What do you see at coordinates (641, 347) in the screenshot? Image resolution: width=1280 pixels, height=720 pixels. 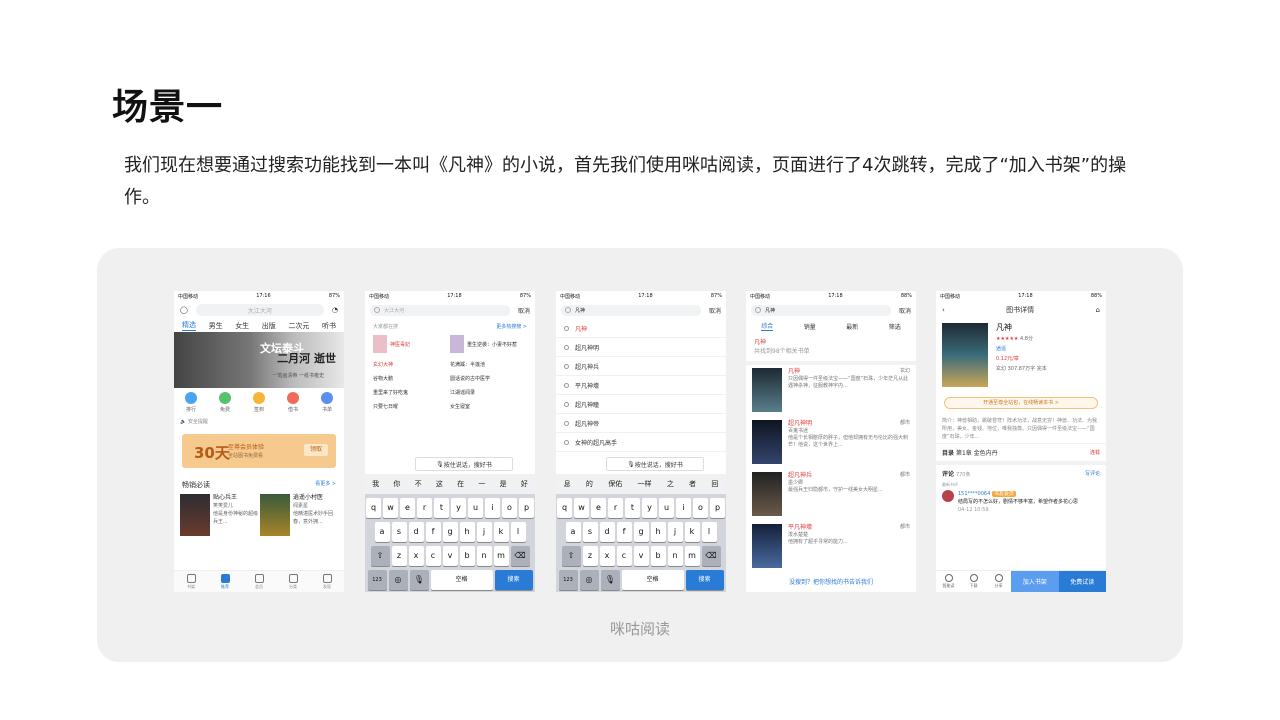 I see `suggestion-item: 超凡神明` at bounding box center [641, 347].